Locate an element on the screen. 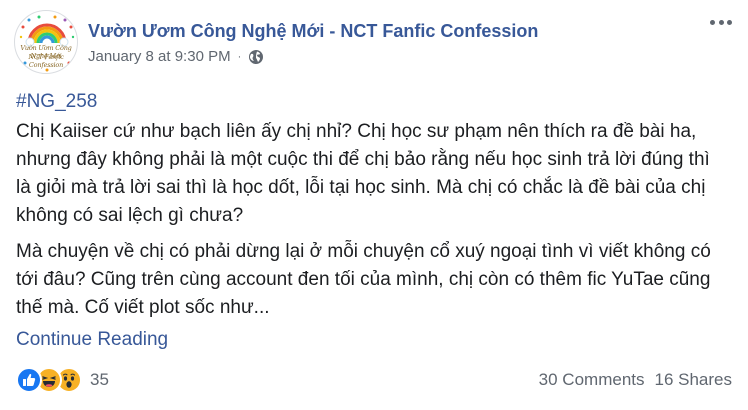 This screenshot has width=748, height=410. continue-reading-link: Continue Reading is located at coordinates (92, 340).